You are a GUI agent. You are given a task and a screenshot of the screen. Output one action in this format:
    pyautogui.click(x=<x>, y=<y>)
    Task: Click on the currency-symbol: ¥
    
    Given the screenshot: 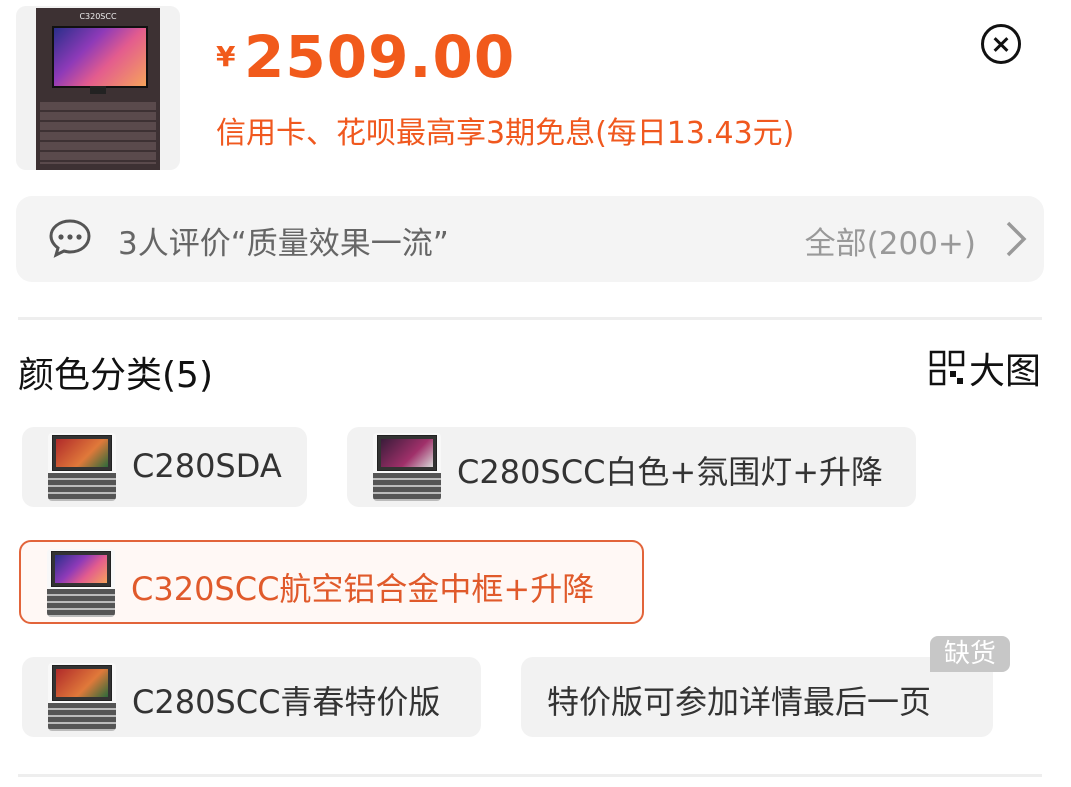 What is the action you would take?
    pyautogui.click(x=226, y=56)
    